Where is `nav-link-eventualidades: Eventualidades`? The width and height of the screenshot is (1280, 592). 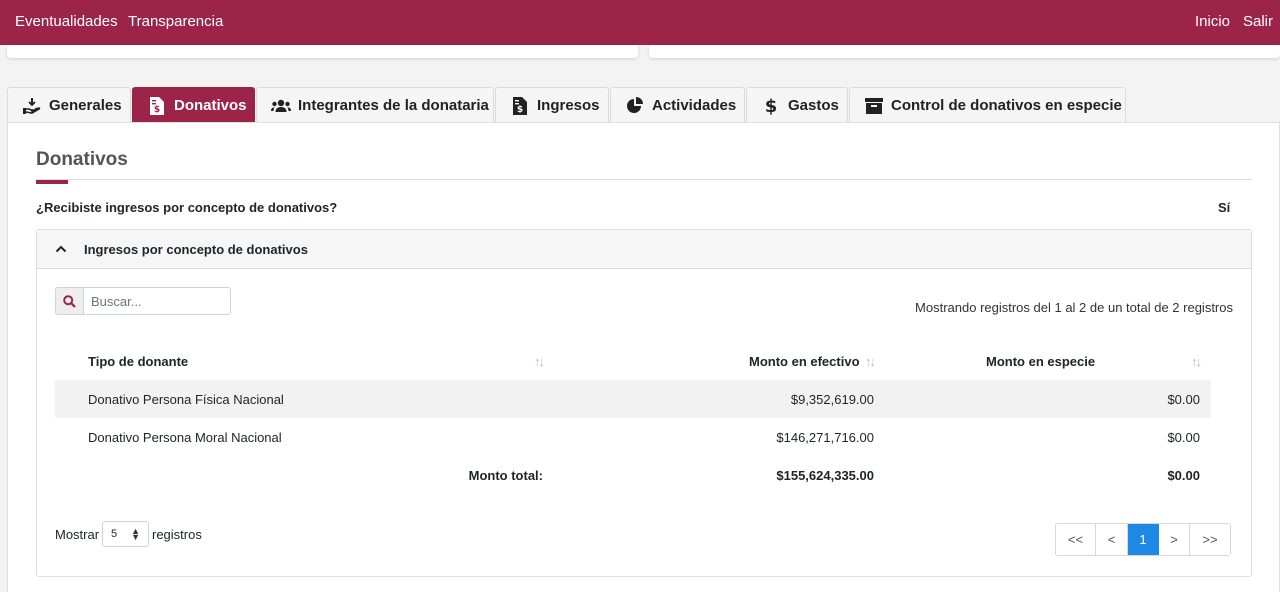
nav-link-eventualidades: Eventualidades is located at coordinates (66, 21).